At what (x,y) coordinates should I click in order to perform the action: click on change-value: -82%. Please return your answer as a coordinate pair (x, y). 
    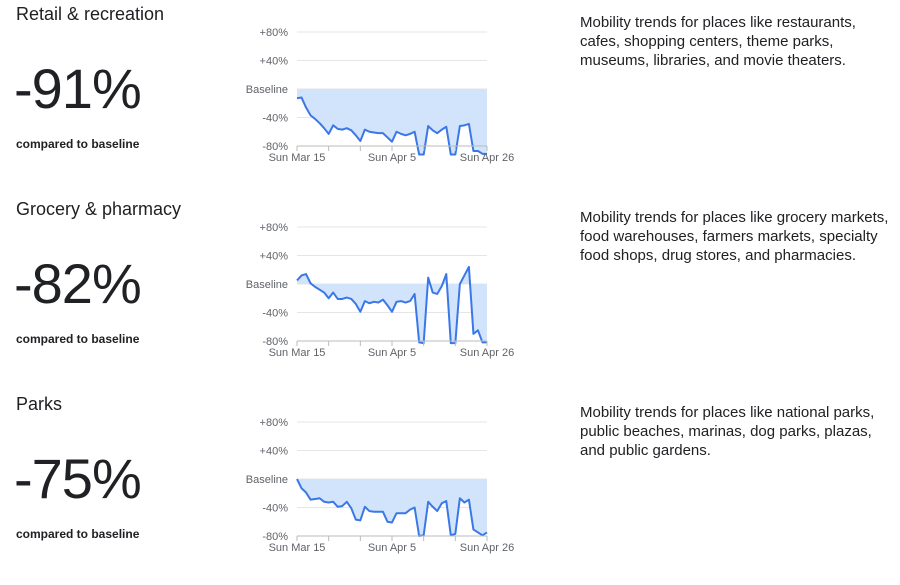
    Looking at the image, I should click on (77, 283).